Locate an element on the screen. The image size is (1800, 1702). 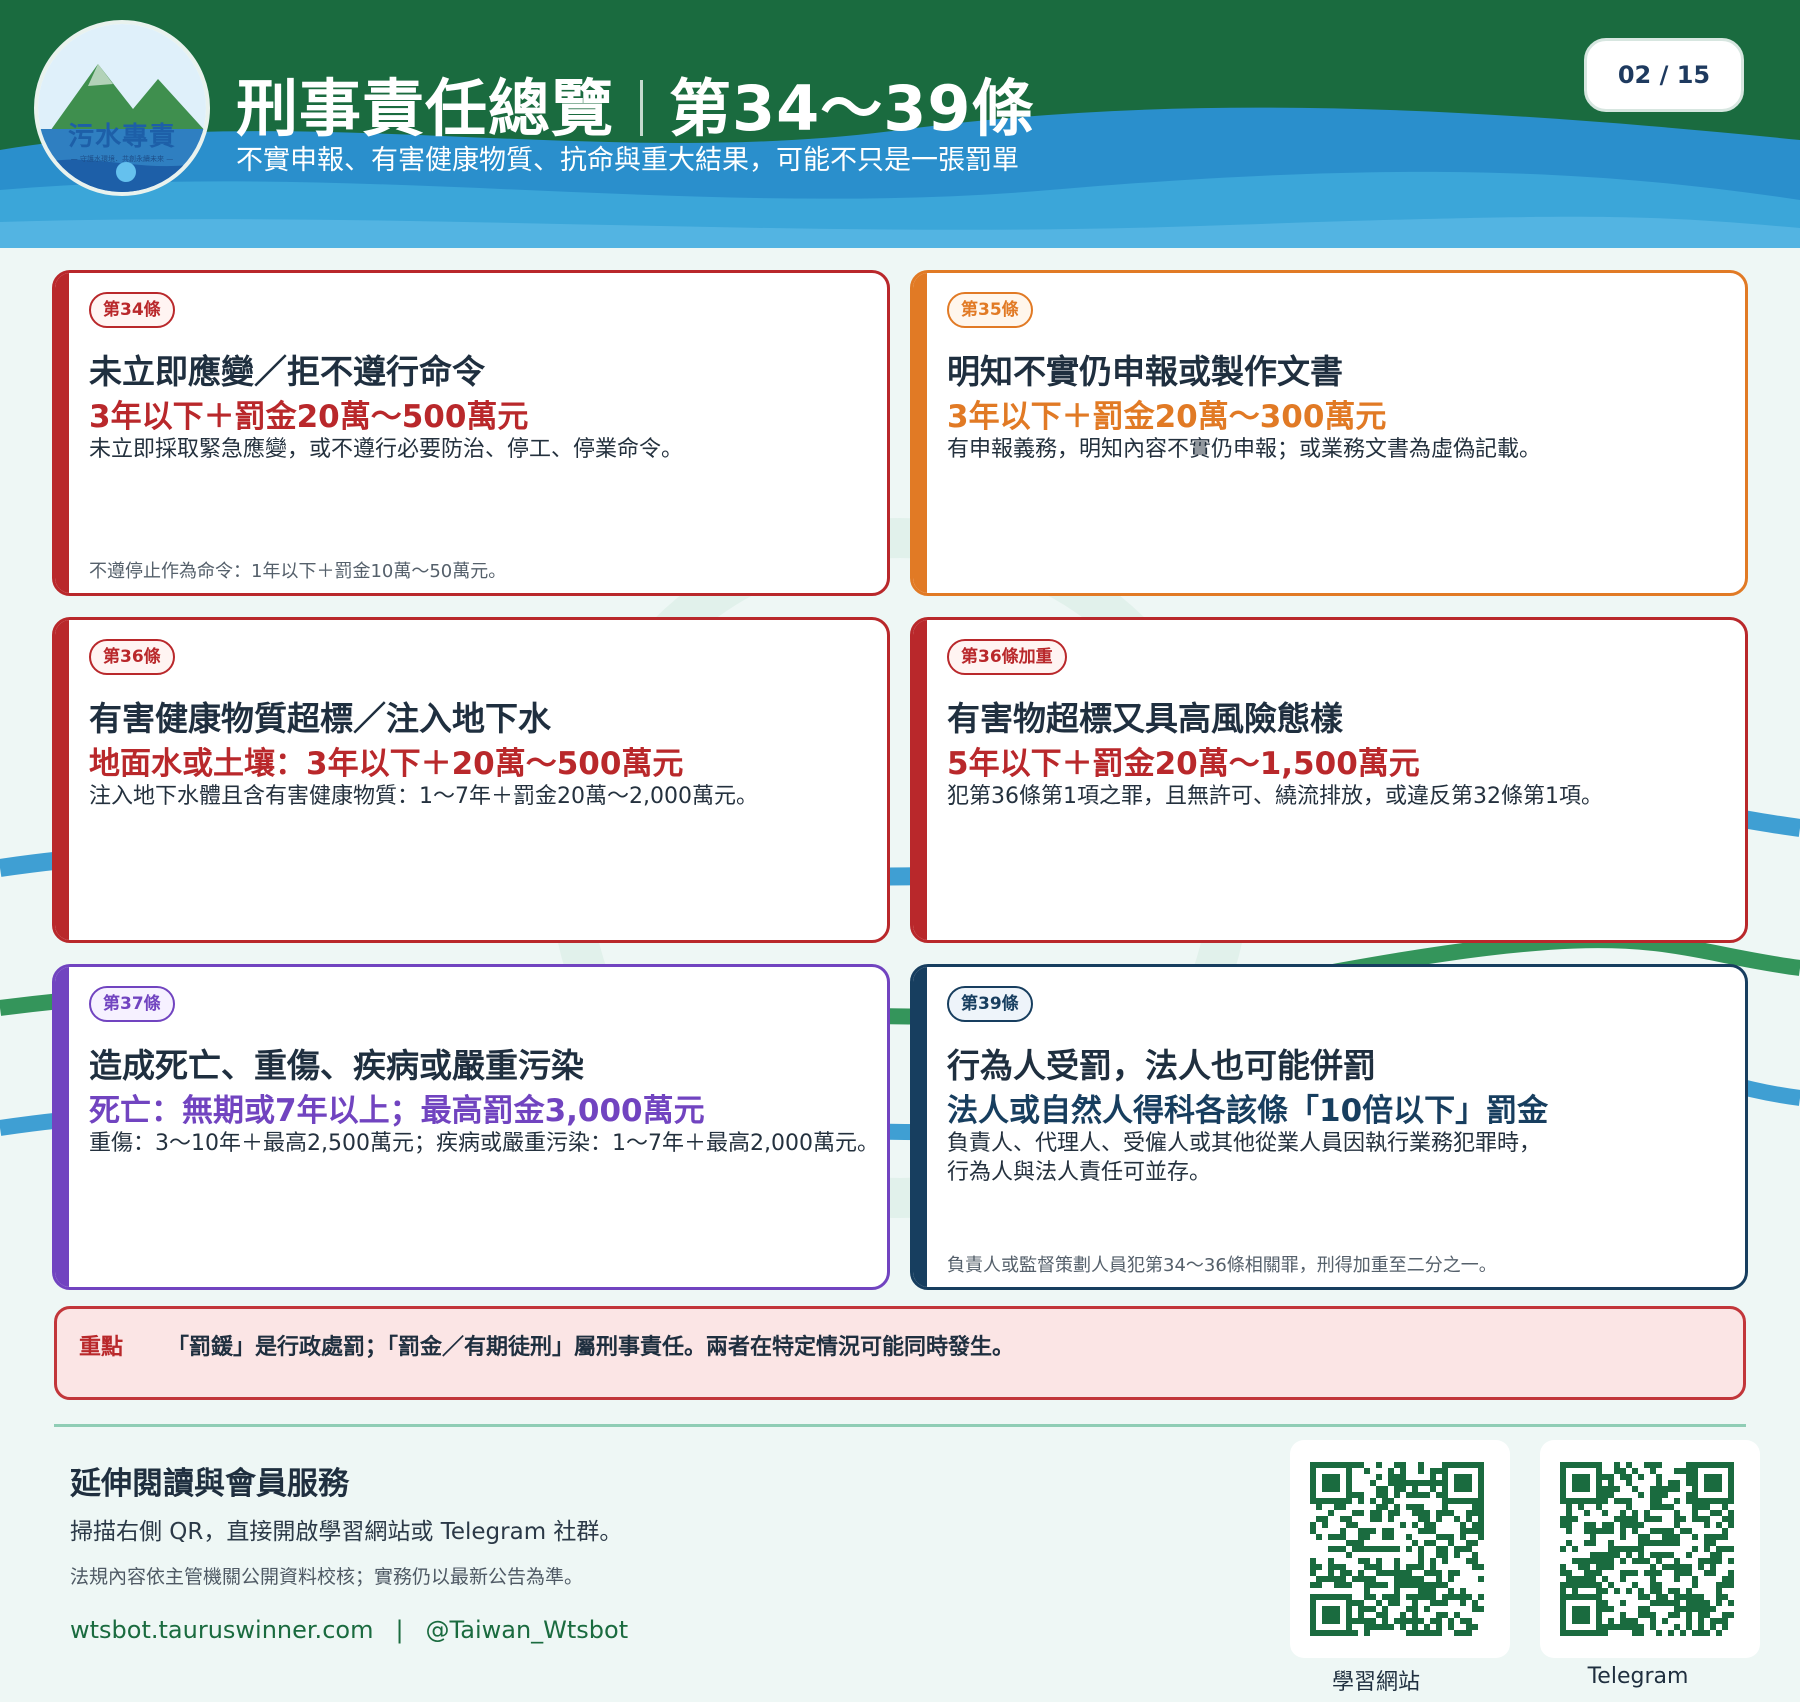
card-description-line: 負責人、代理人、受僱人或其他從業人員因執行業務犯罪時， is located at coordinates (1244, 1143).